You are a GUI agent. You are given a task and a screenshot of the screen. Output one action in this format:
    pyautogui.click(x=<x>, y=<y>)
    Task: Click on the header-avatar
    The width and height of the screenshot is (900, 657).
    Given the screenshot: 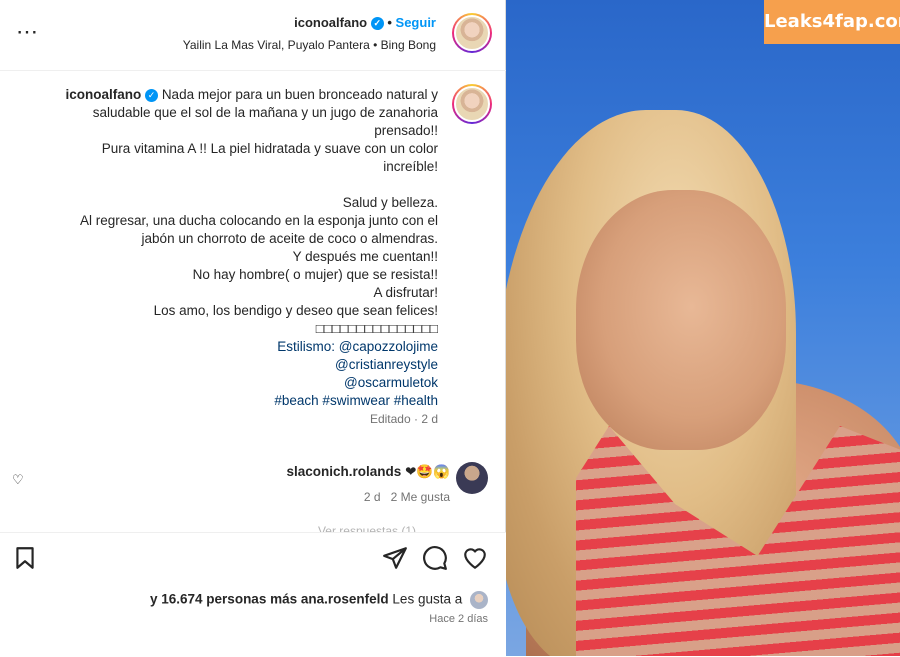 What is the action you would take?
    pyautogui.click(x=472, y=33)
    